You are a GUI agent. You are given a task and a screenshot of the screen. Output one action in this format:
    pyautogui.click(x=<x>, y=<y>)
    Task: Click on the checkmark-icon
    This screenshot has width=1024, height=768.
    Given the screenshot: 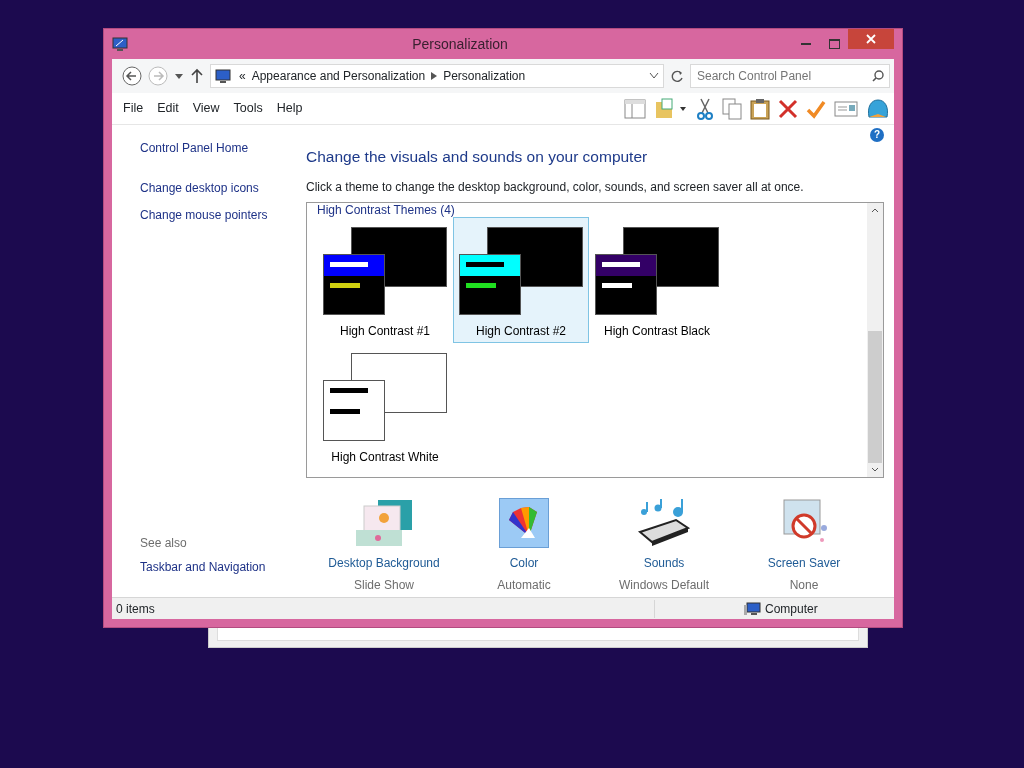 What is the action you would take?
    pyautogui.click(x=816, y=108)
    